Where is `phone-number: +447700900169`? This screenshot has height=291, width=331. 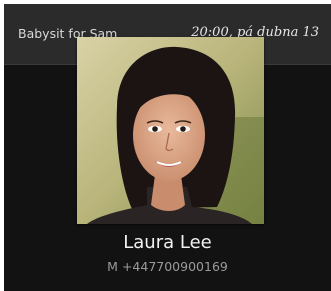
phone-number: +447700900169 is located at coordinates (174, 266).